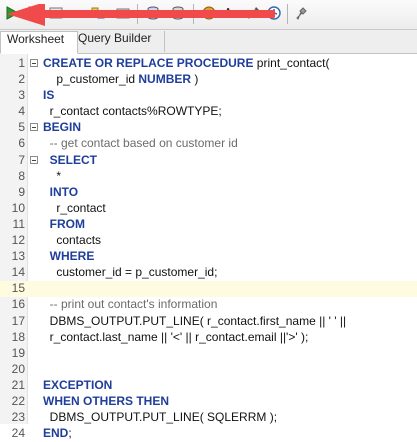  Describe the element at coordinates (21, 95) in the screenshot. I see `line-number: 3` at that location.